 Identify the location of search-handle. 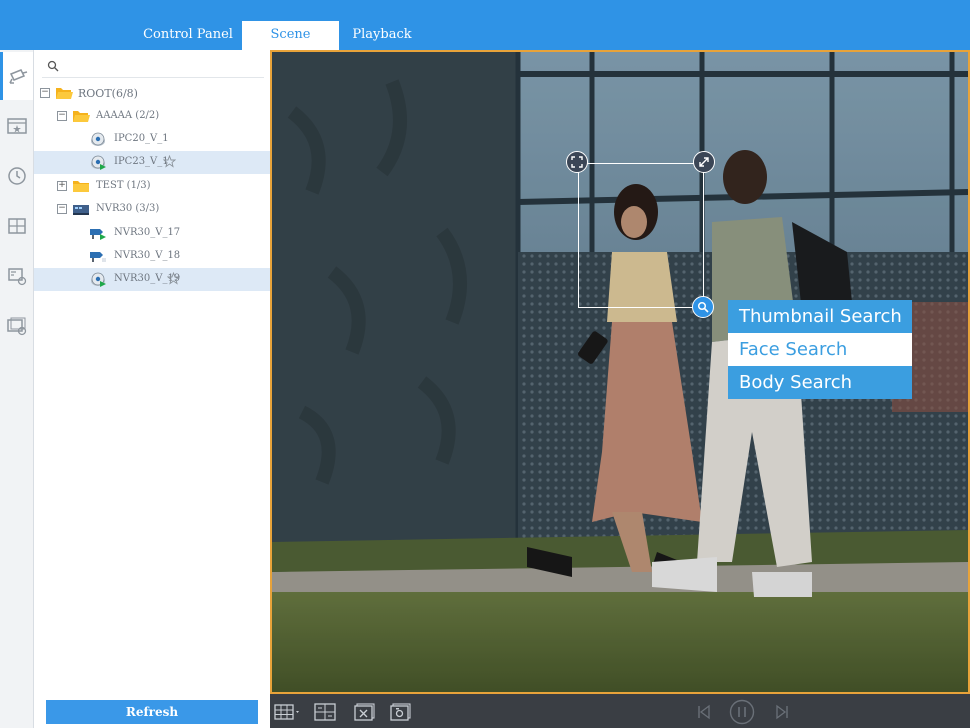
(703, 307).